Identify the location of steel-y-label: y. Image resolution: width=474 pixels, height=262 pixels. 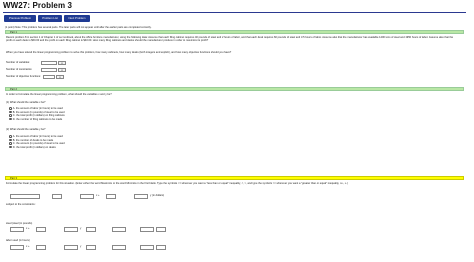
(81, 228).